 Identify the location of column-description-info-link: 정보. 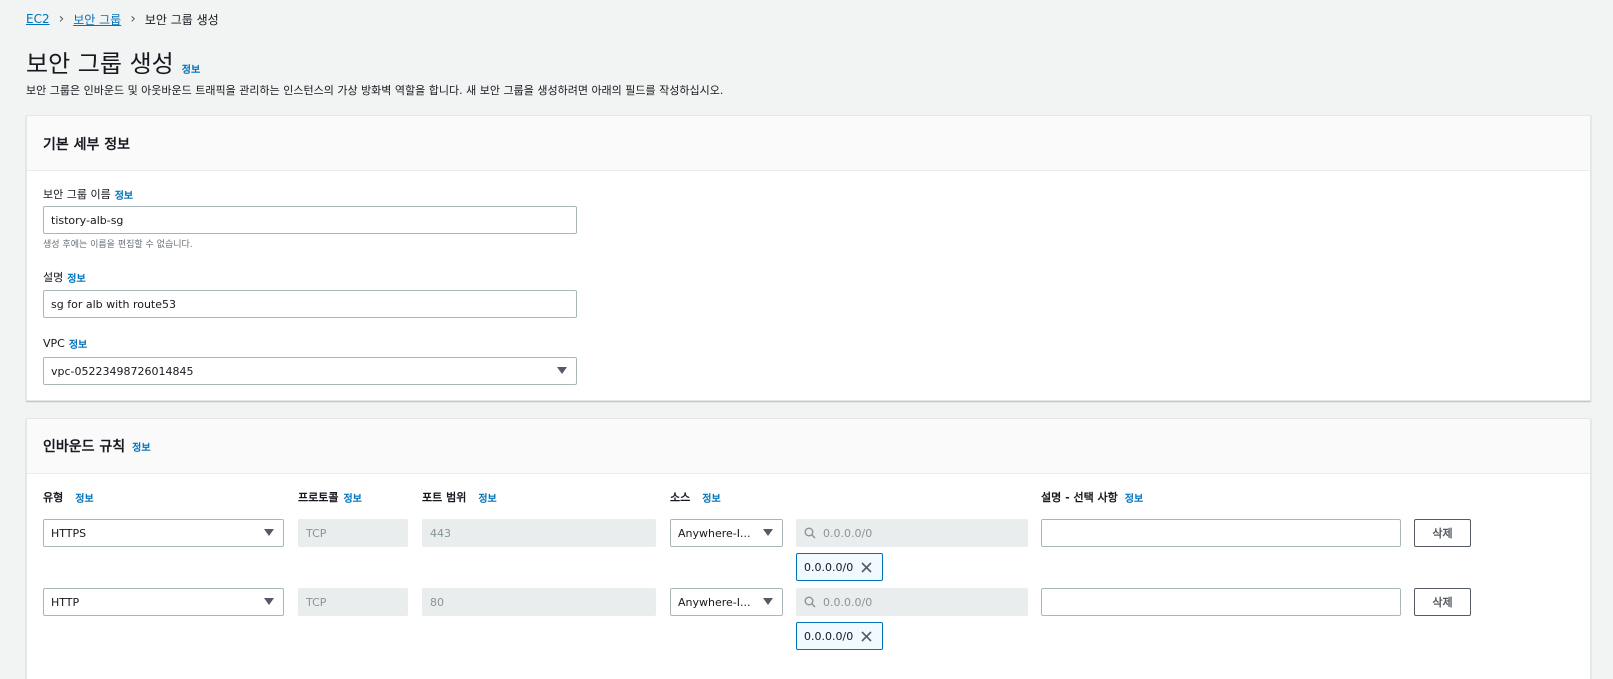
(1134, 497).